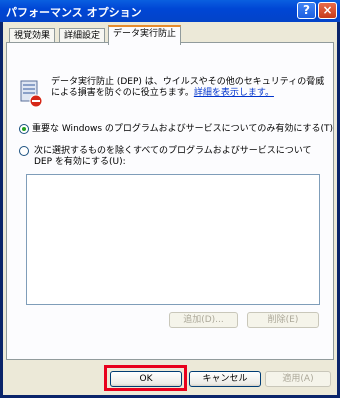  Describe the element at coordinates (225, 379) in the screenshot. I see `cancel-button: キャンセル` at that location.